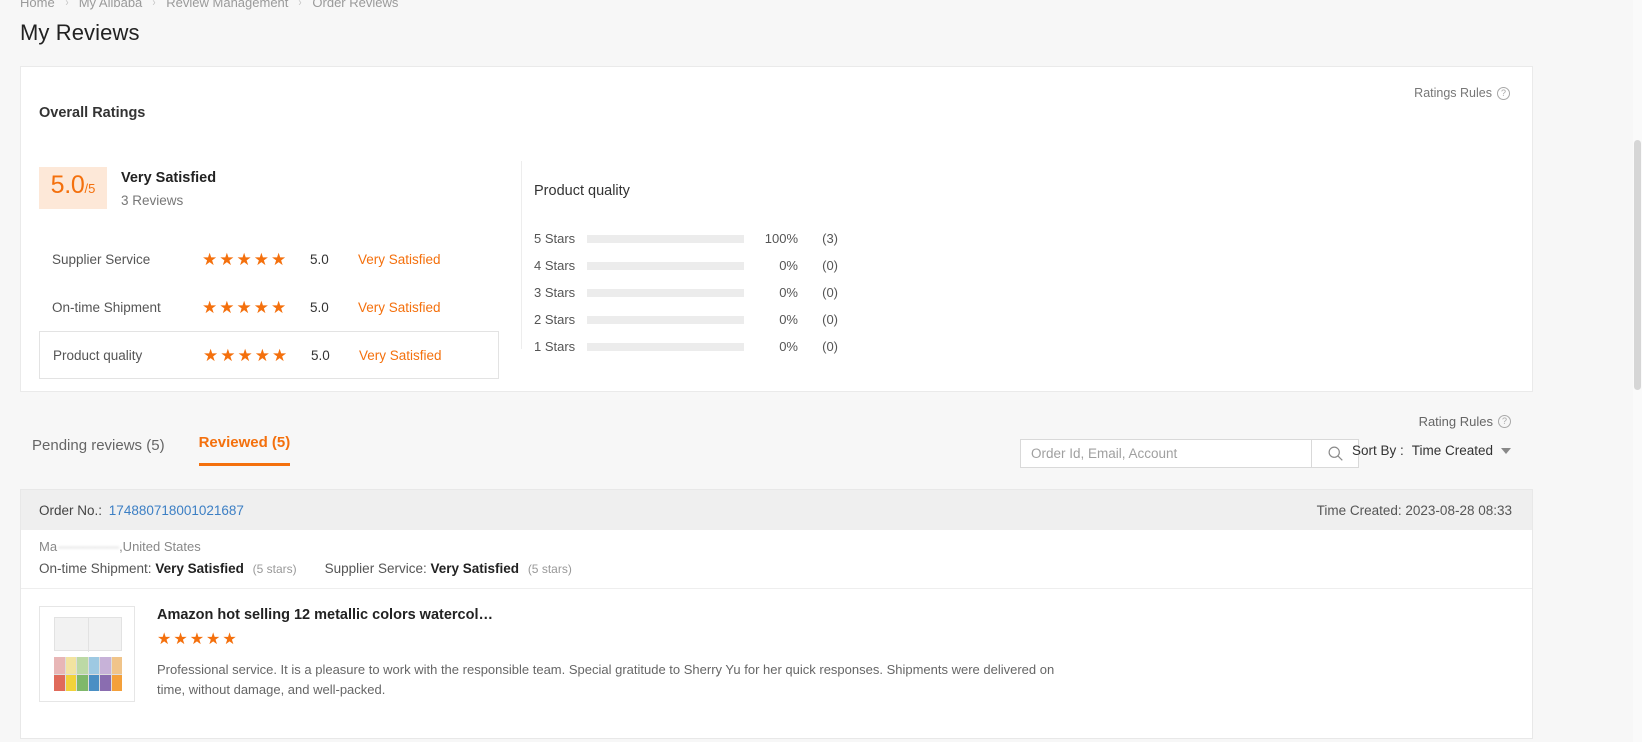 This screenshot has width=1642, height=742. Describe the element at coordinates (106, 307) in the screenshot. I see `rating-row-label: On-time Shipment` at that location.